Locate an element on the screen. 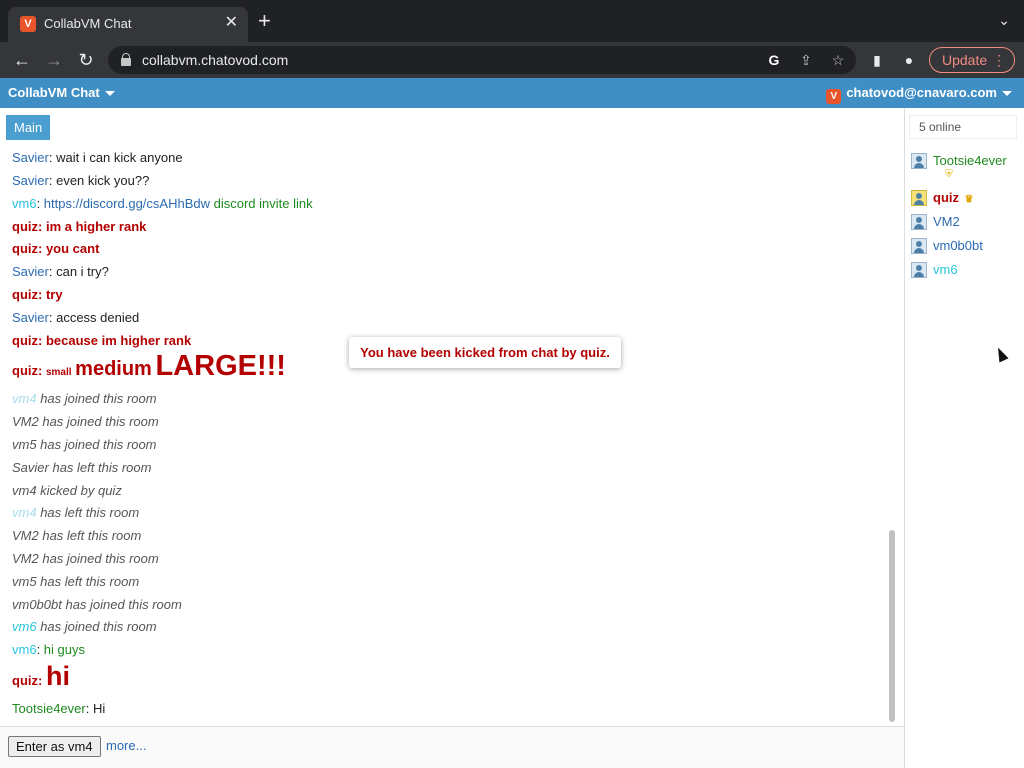  address-bar: collabvm.chatovod.com G ⇪ ☆ is located at coordinates (482, 60).